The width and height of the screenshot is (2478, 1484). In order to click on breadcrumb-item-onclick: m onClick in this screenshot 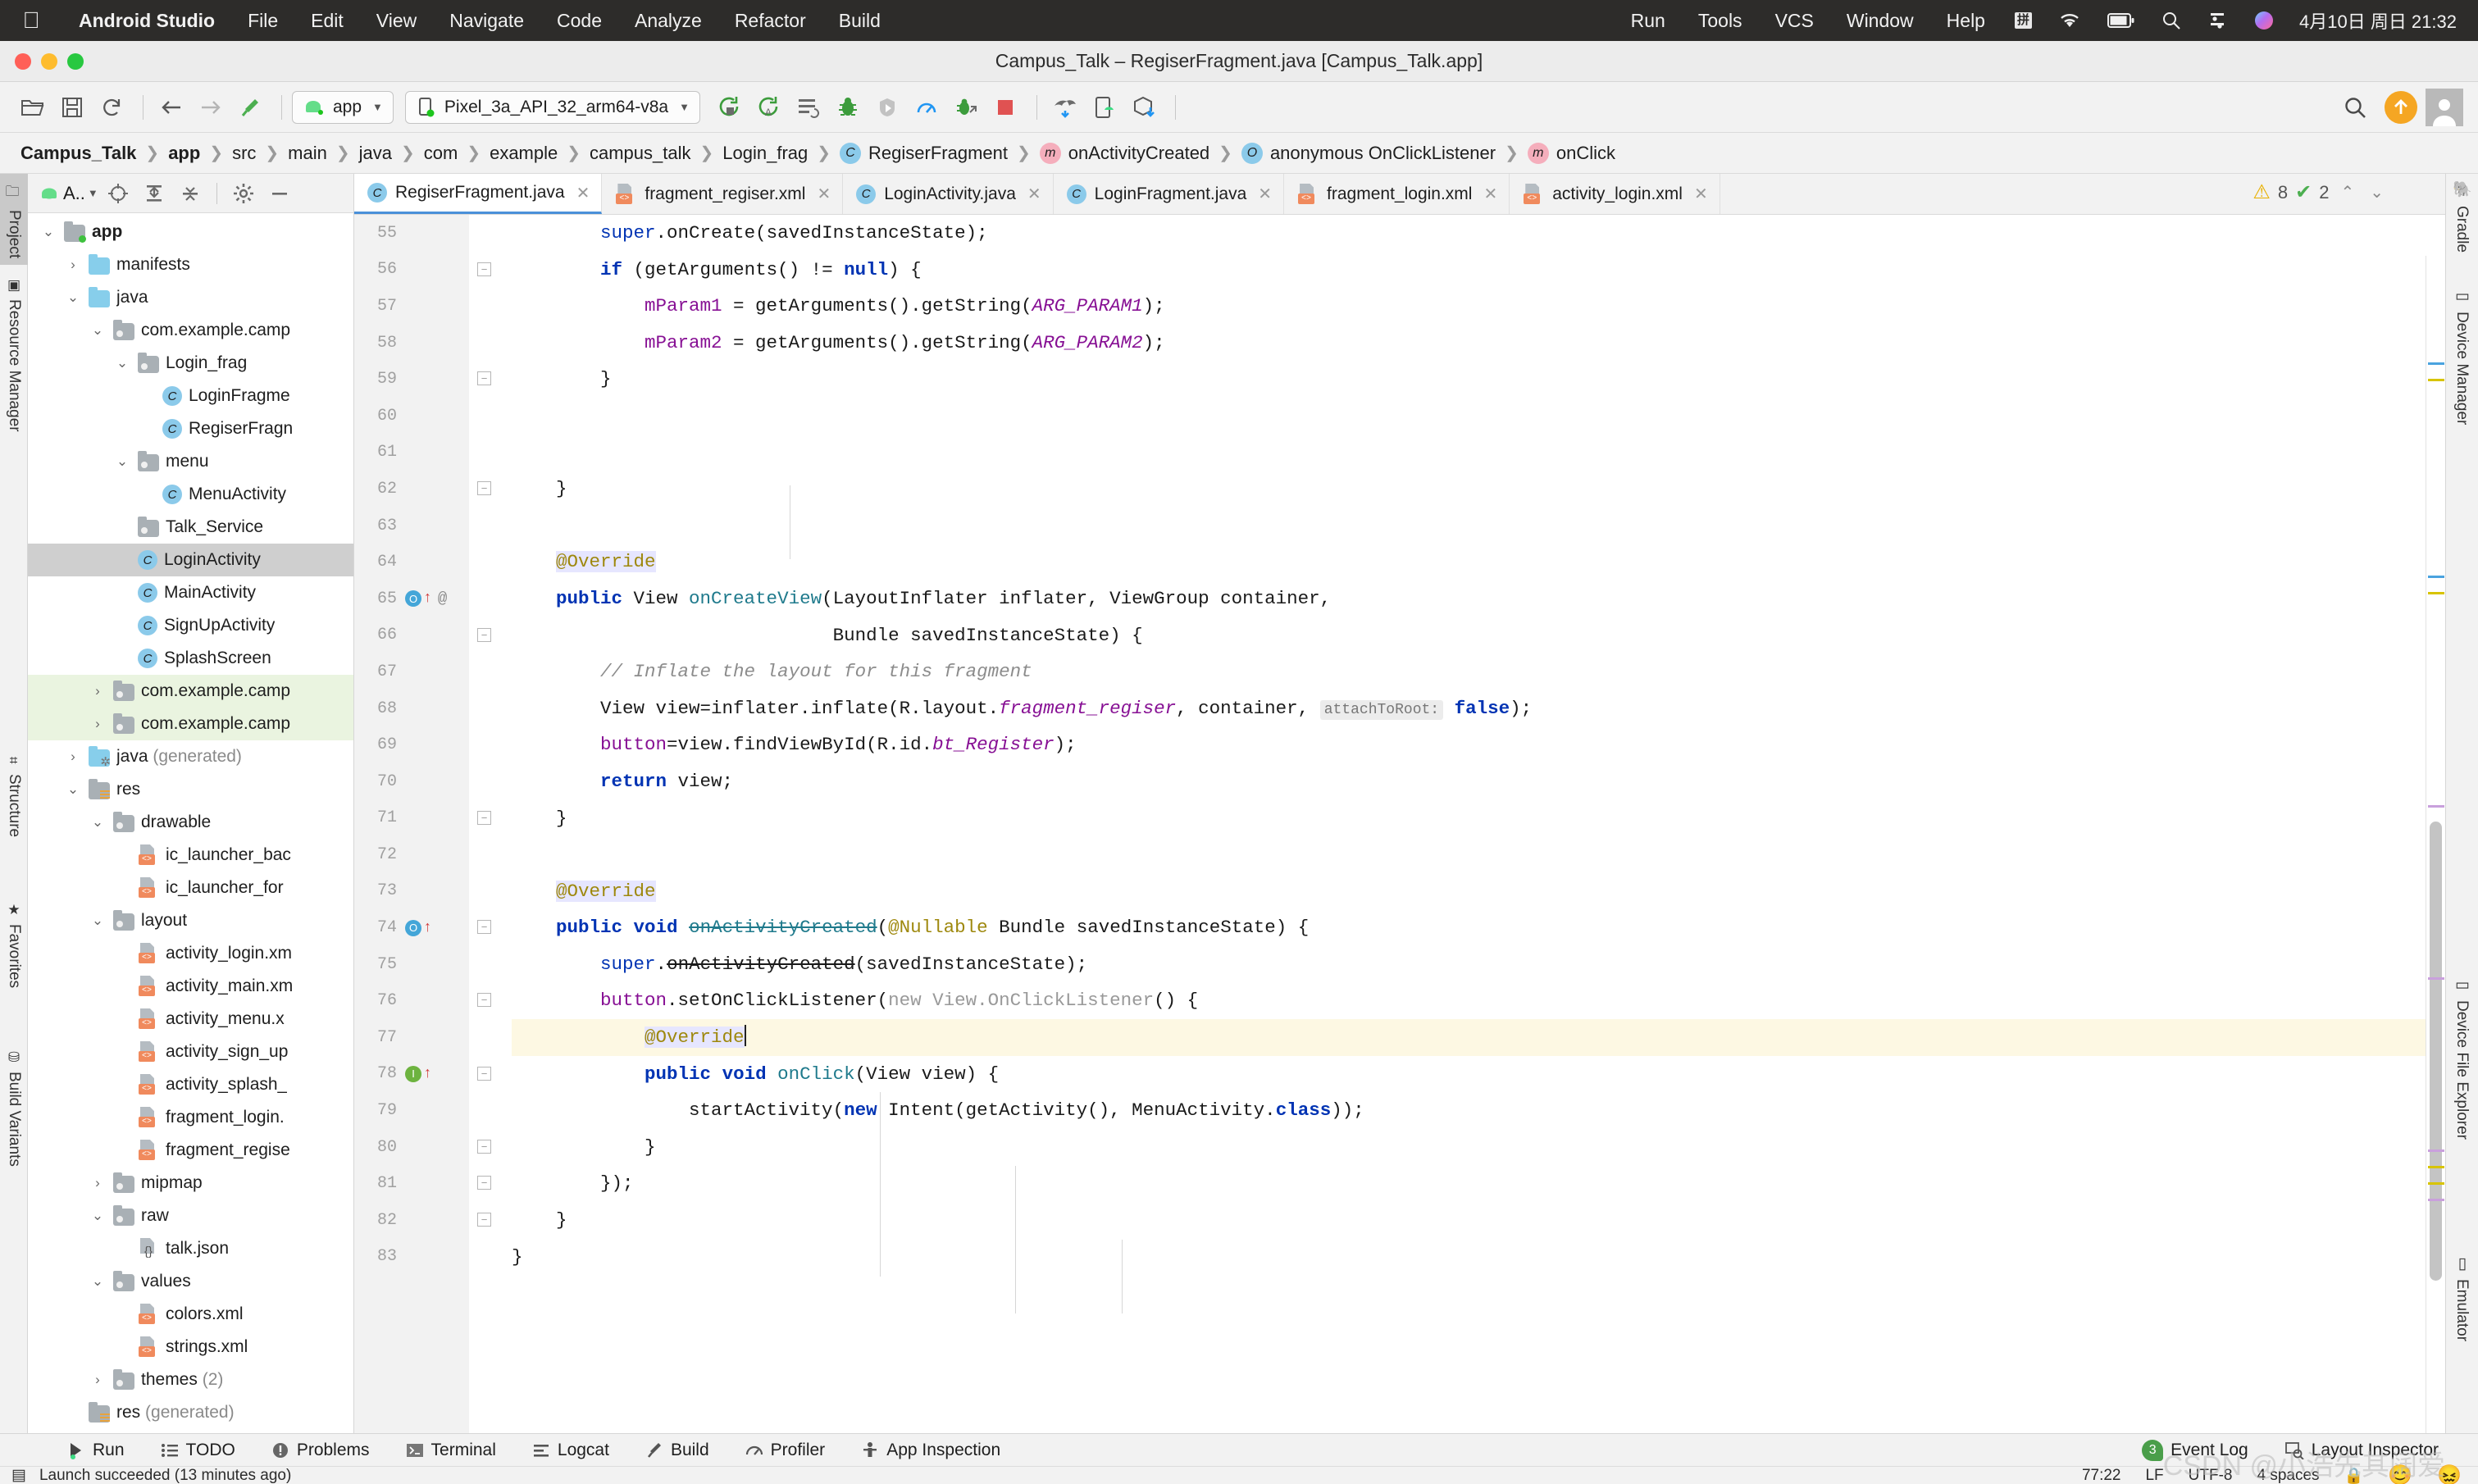, I will do `click(1571, 153)`.